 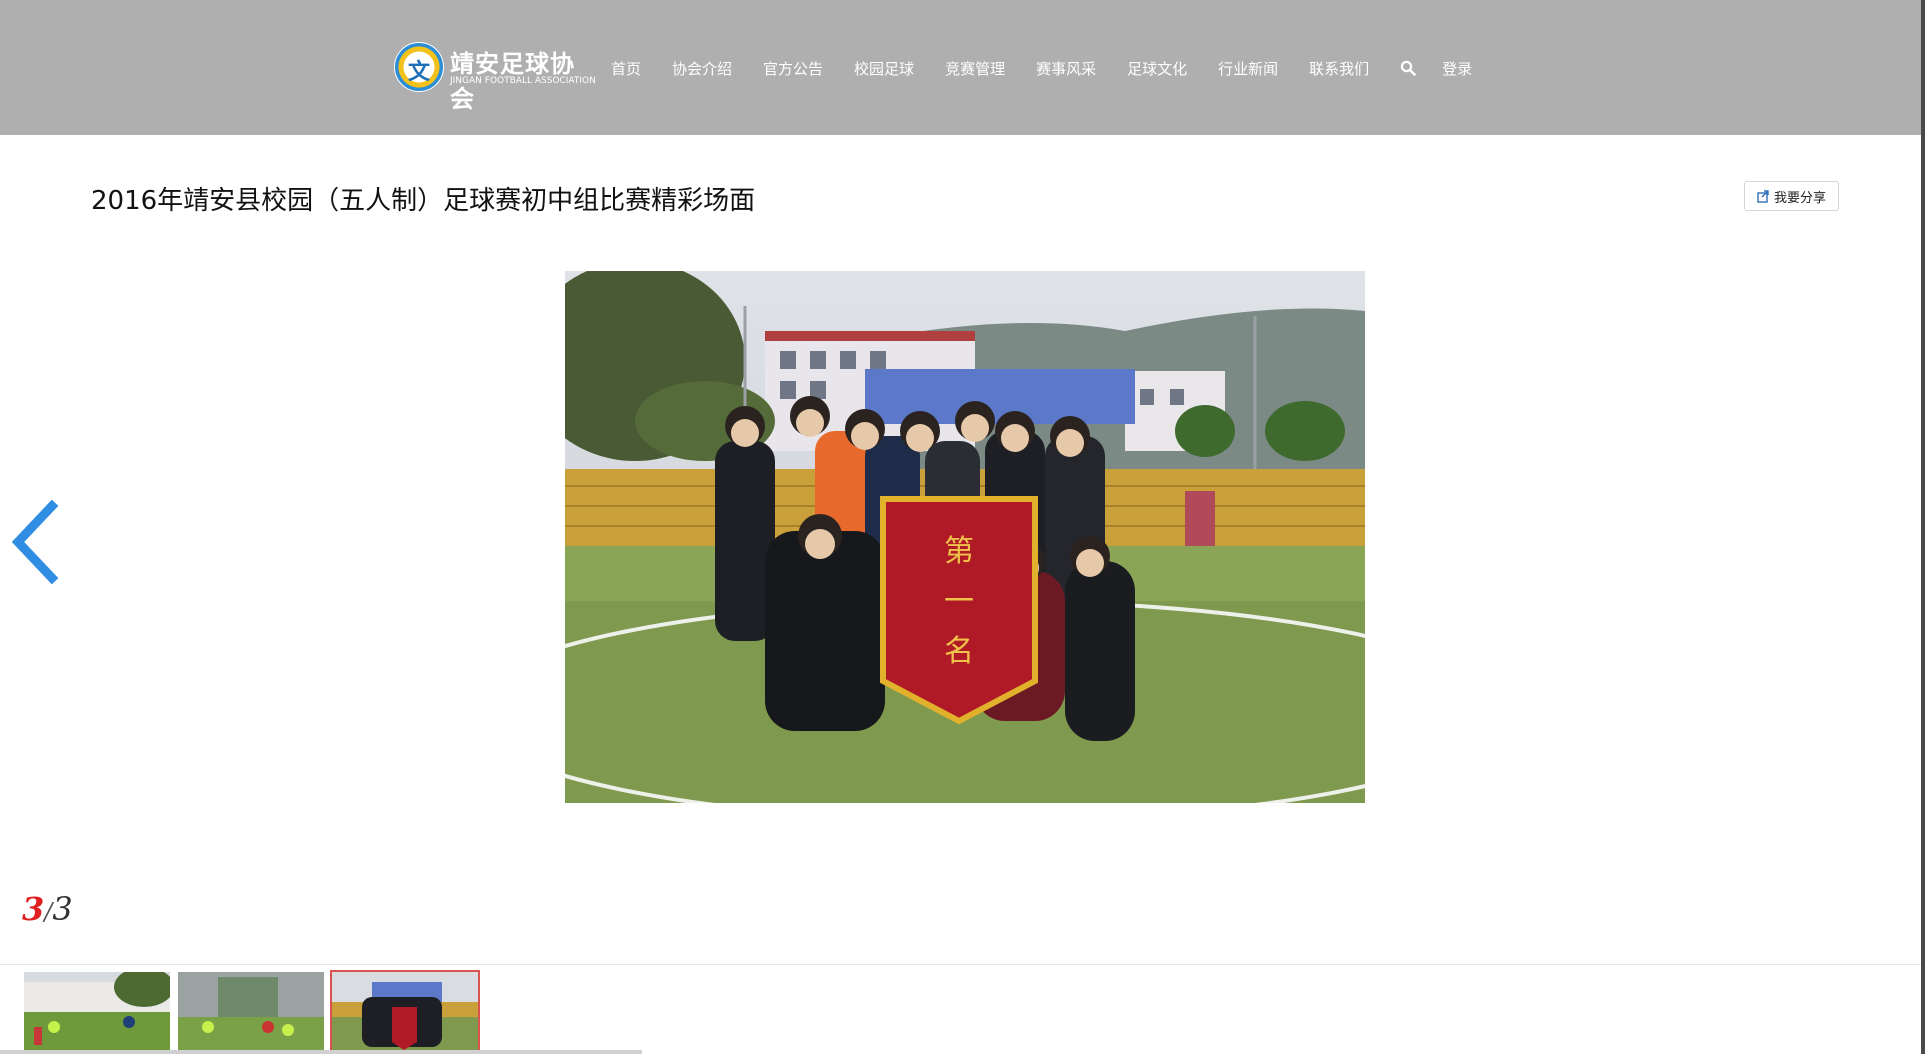 What do you see at coordinates (62, 909) in the screenshot?
I see `total-count: 3` at bounding box center [62, 909].